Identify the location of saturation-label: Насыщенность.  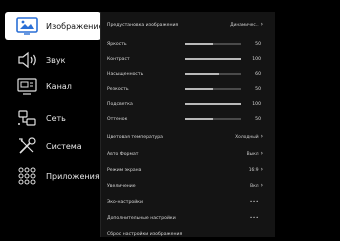
(125, 74).